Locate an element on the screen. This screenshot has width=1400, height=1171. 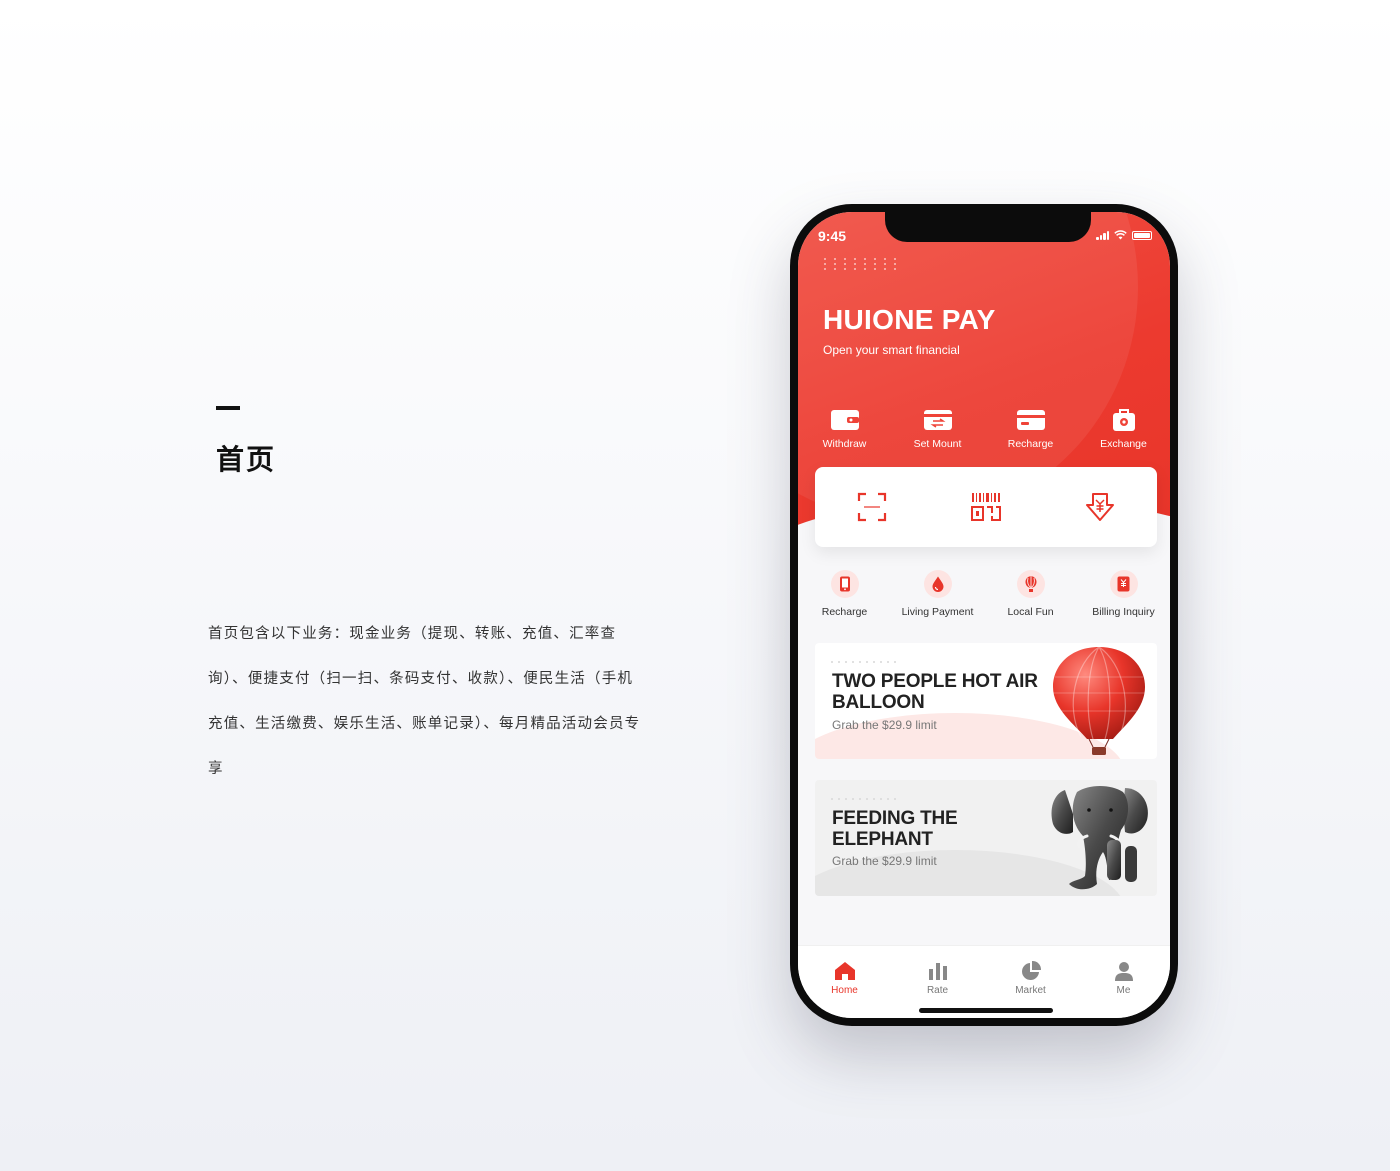
quick-action-exchange: Exchange is located at coordinates (1123, 429).